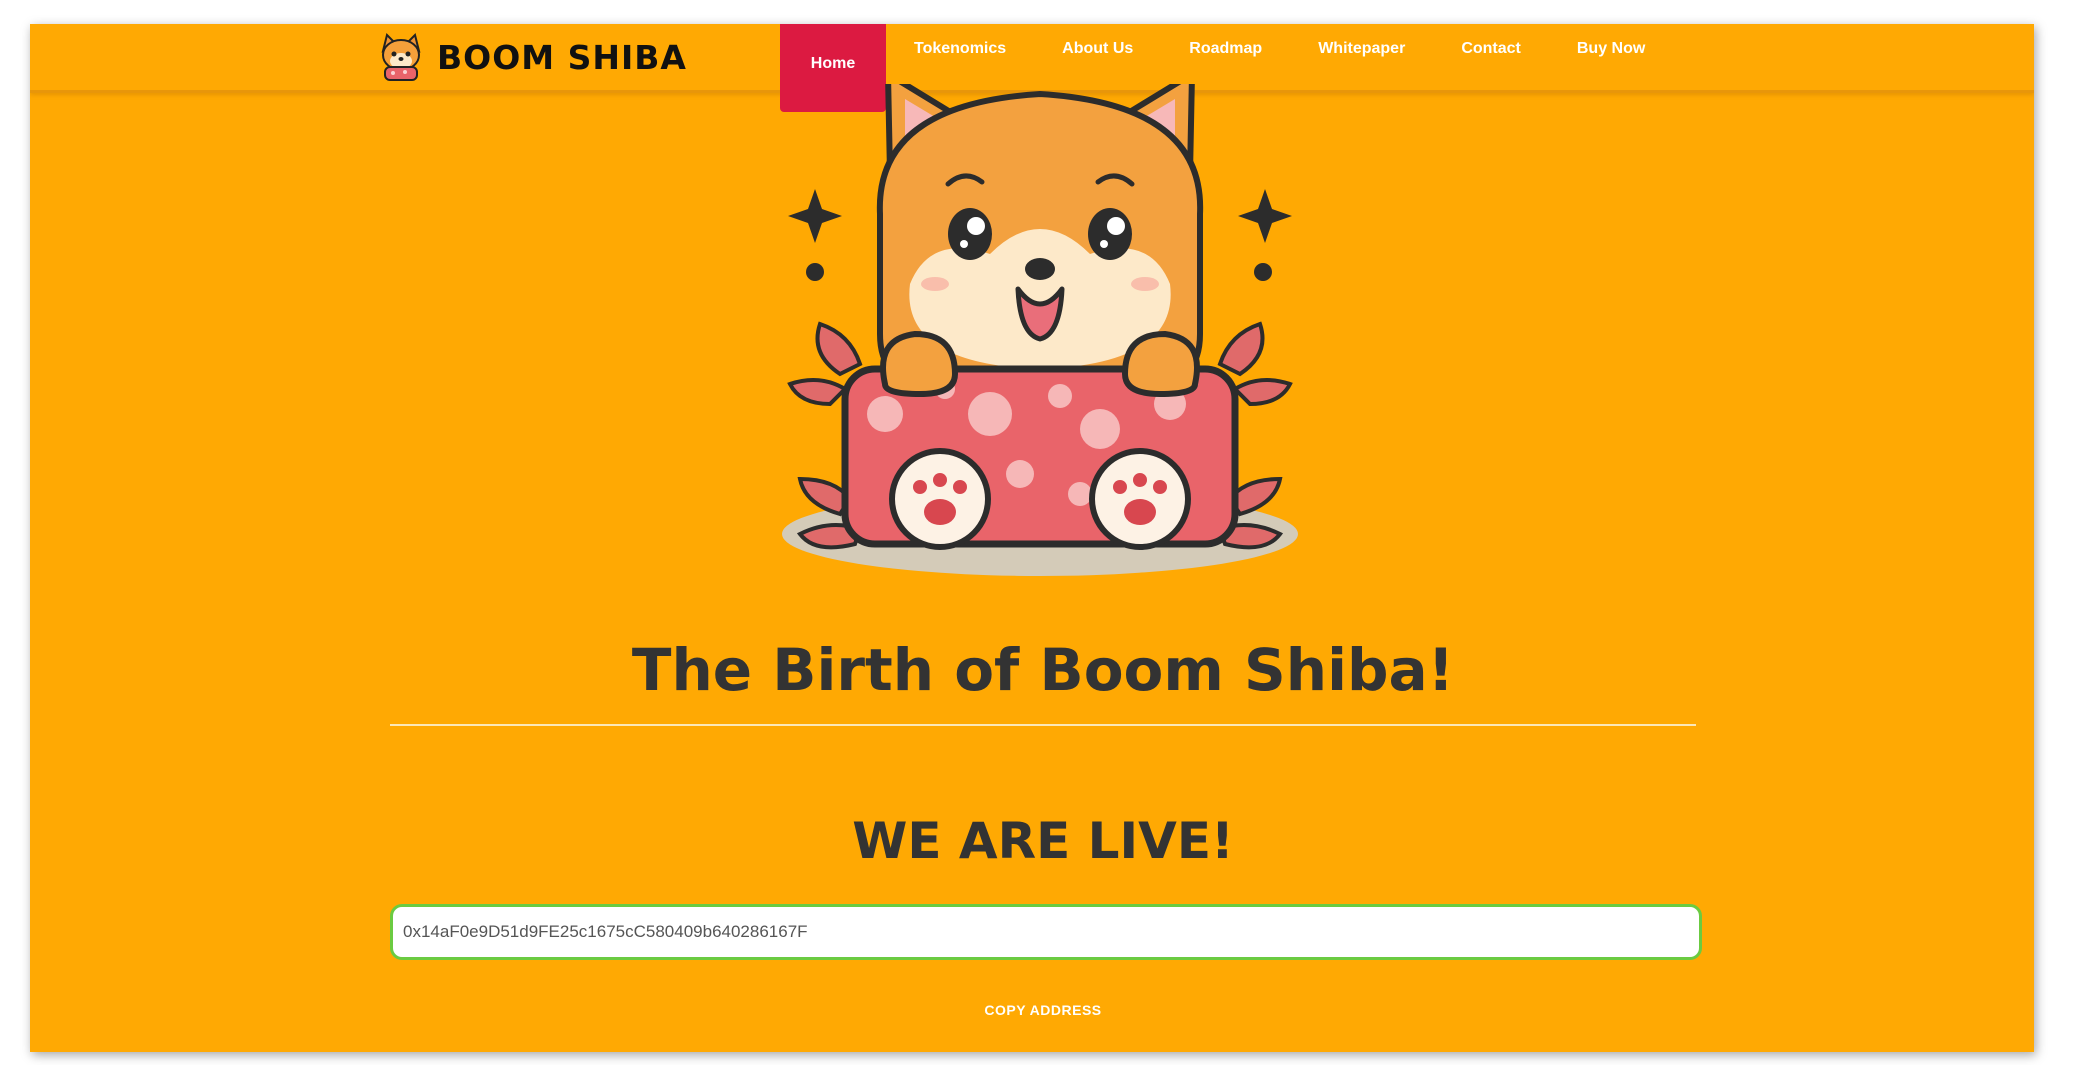 This screenshot has width=2082, height=1065. I want to click on nav-item-contact: Contact, so click(1491, 53).